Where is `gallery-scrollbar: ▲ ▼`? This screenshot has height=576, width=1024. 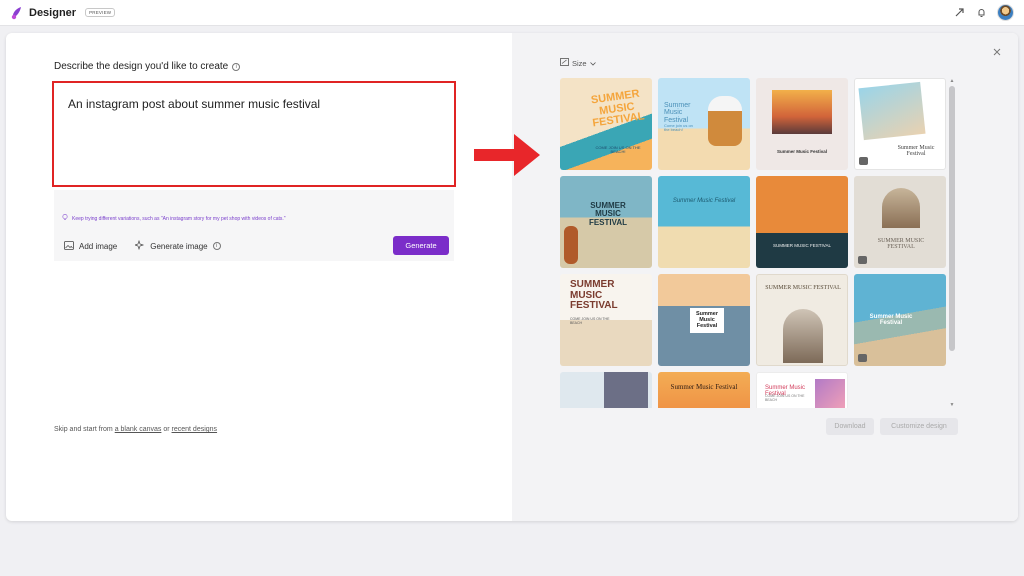 gallery-scrollbar: ▲ ▼ is located at coordinates (952, 243).